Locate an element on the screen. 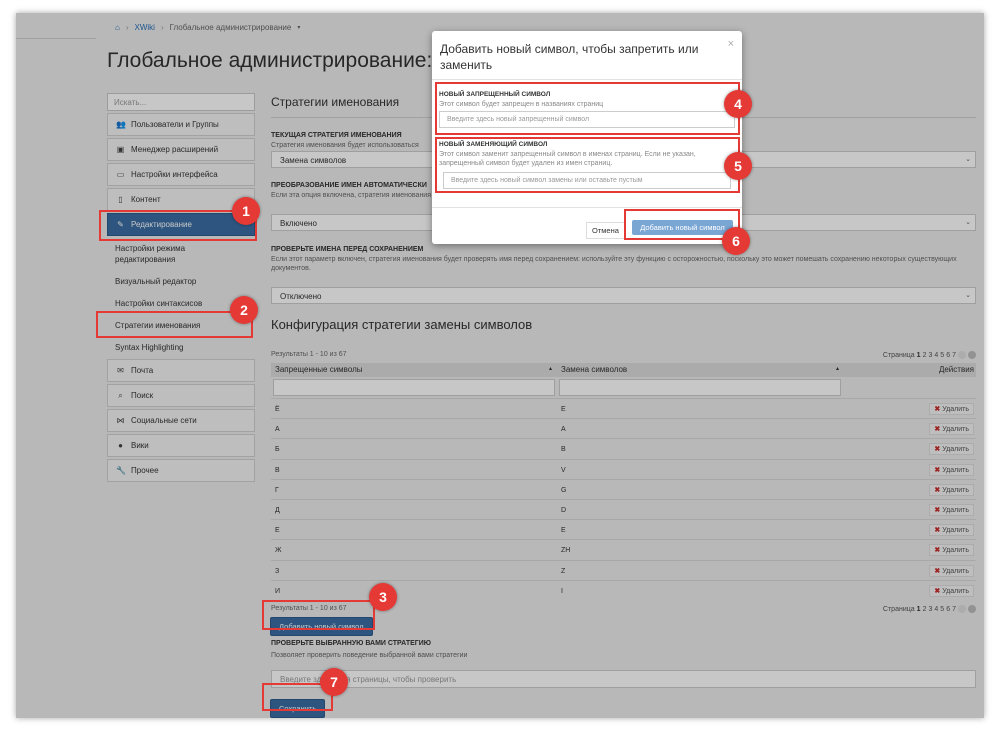 This screenshot has width=1000, height=736. cancel-button: Отмена is located at coordinates (605, 230).